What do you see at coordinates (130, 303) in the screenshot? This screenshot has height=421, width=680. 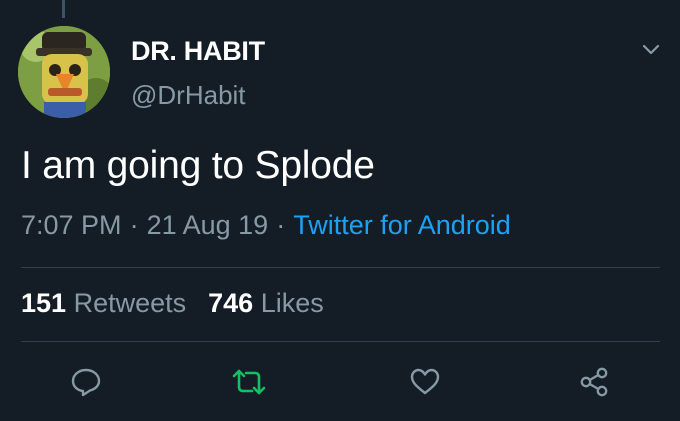 I see `retweets-label: Retweets` at bounding box center [130, 303].